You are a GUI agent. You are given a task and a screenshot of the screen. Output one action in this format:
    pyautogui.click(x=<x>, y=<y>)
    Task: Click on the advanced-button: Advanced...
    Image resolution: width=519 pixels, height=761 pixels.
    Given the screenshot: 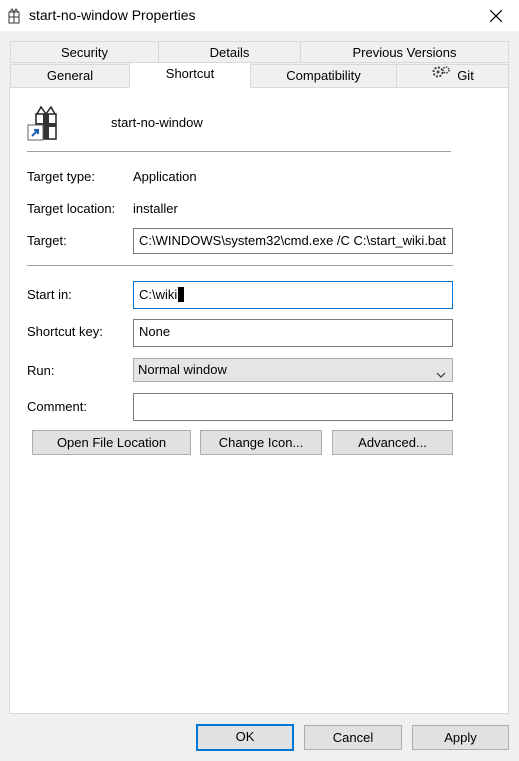 What is the action you would take?
    pyautogui.click(x=392, y=442)
    